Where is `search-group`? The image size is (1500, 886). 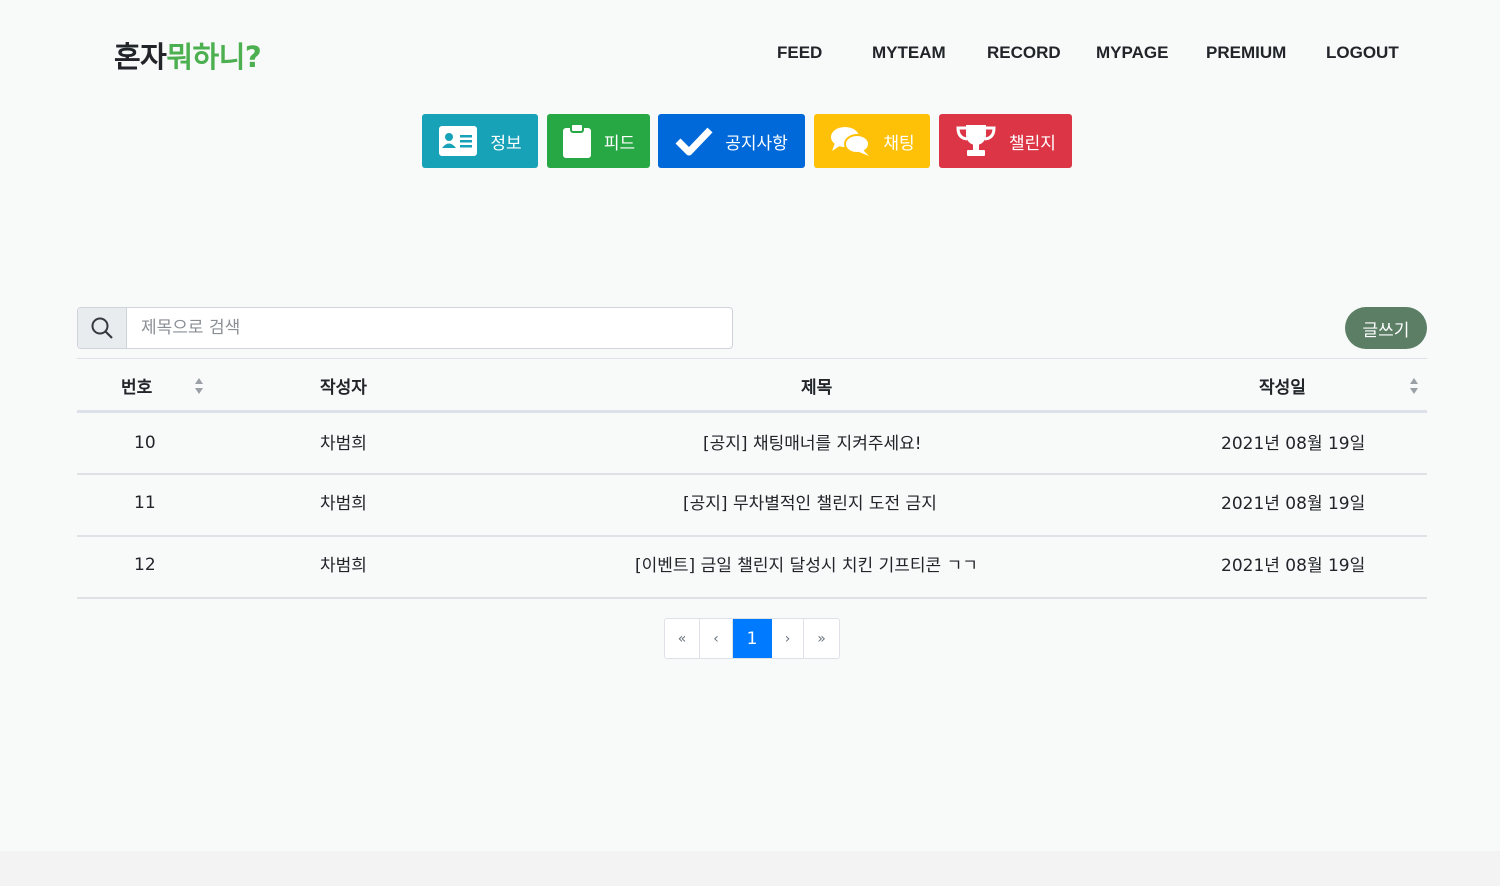
search-group is located at coordinates (405, 328).